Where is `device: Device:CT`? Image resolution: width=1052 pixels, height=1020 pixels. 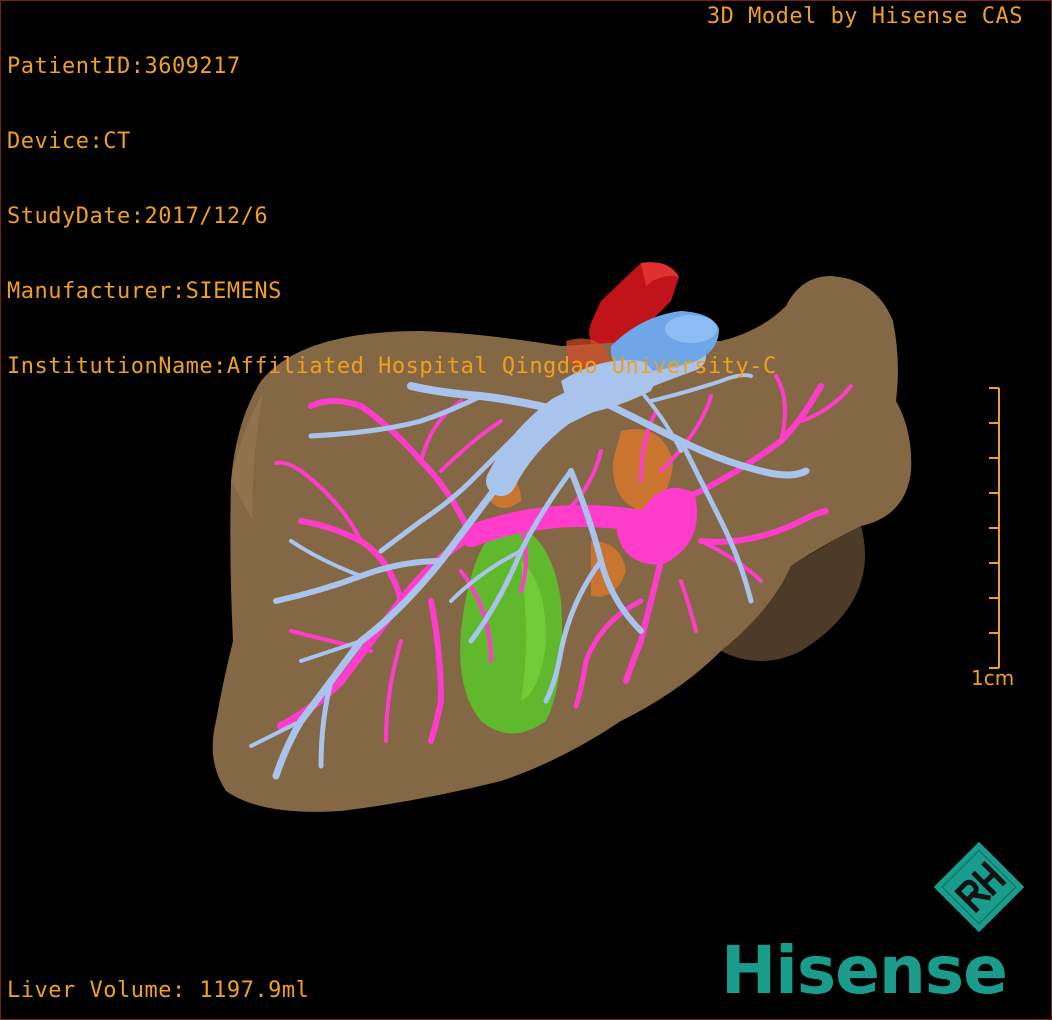
device: Device:CT is located at coordinates (69, 141).